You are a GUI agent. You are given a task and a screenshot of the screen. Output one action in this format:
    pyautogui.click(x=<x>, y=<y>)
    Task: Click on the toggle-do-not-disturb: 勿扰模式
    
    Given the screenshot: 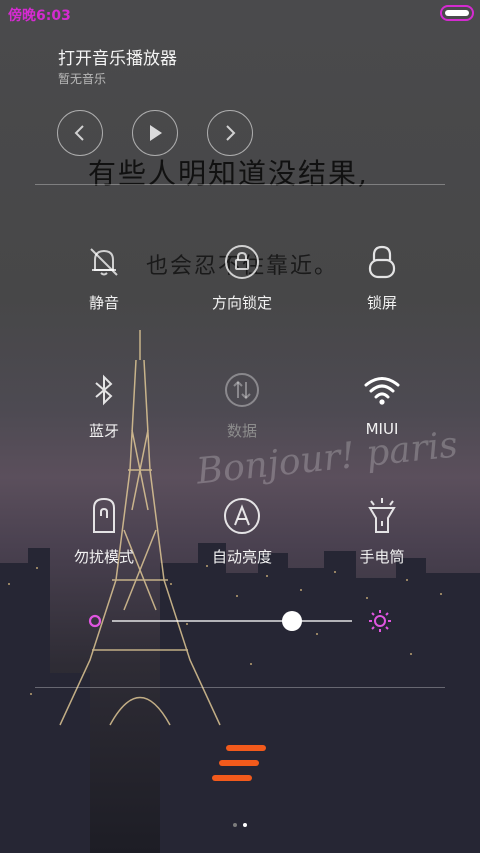 What is the action you would take?
    pyautogui.click(x=104, y=531)
    